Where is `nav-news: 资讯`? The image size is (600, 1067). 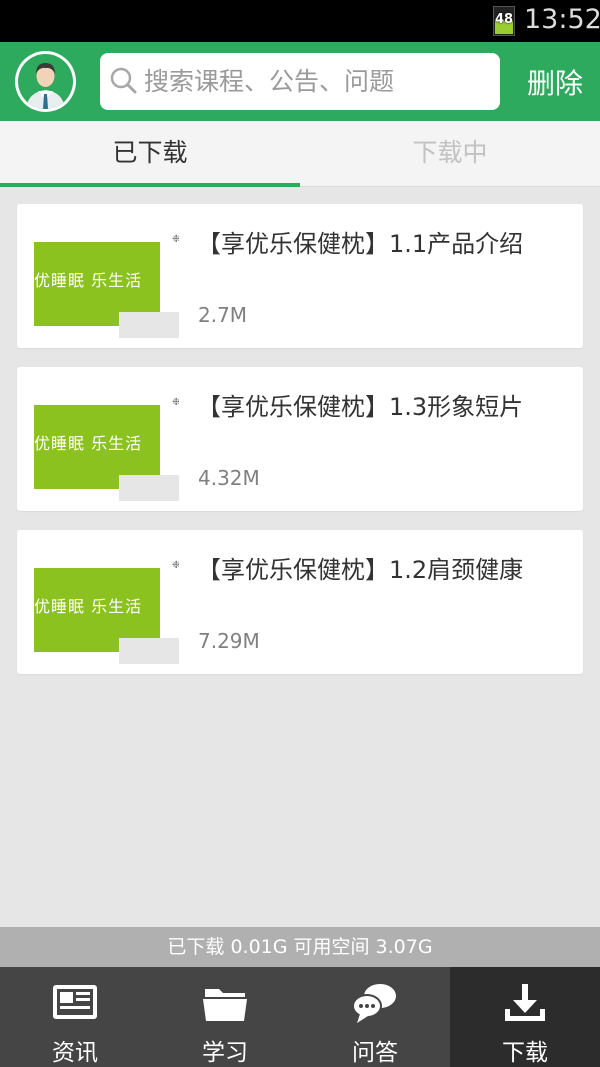
nav-news: 资讯 is located at coordinates (75, 1017).